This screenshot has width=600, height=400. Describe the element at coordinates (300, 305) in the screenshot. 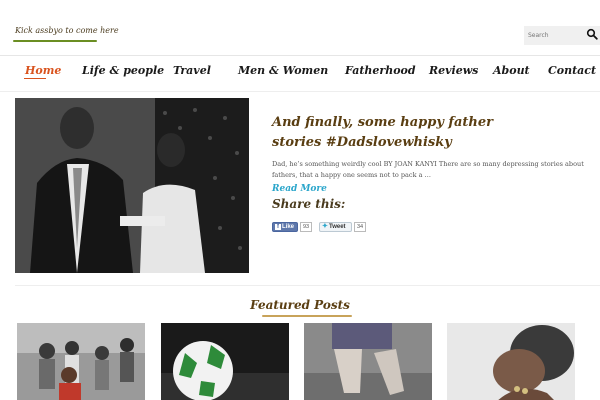

I see `featured-posts-heading: Featured Posts` at that location.